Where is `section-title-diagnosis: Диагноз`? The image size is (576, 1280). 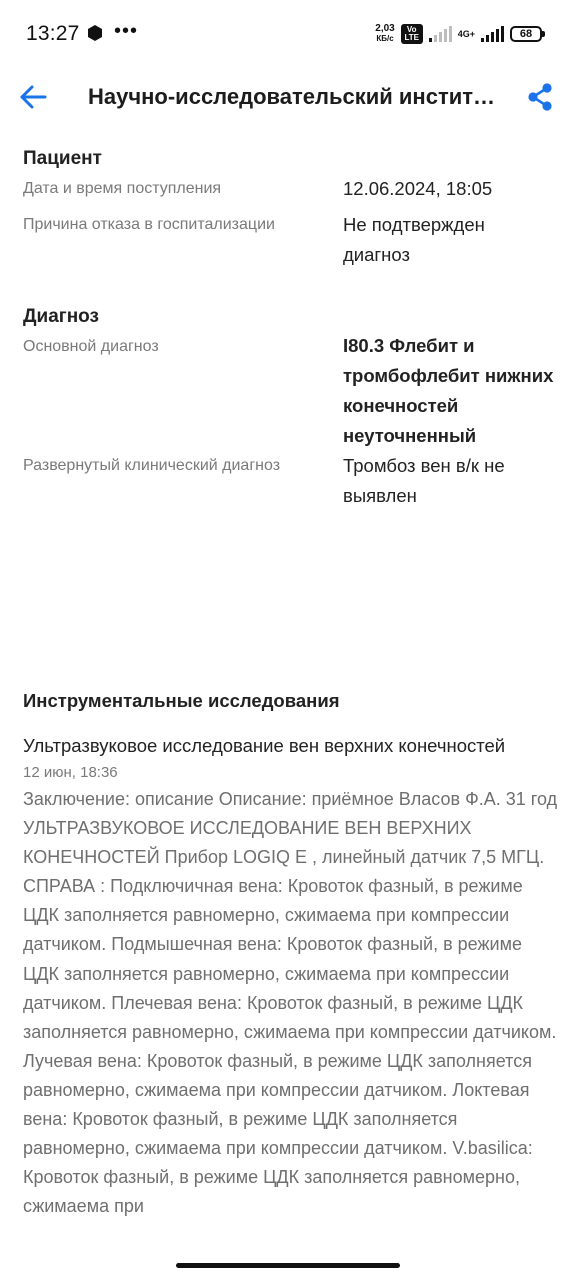
section-title-diagnosis: Диагноз is located at coordinates (61, 316).